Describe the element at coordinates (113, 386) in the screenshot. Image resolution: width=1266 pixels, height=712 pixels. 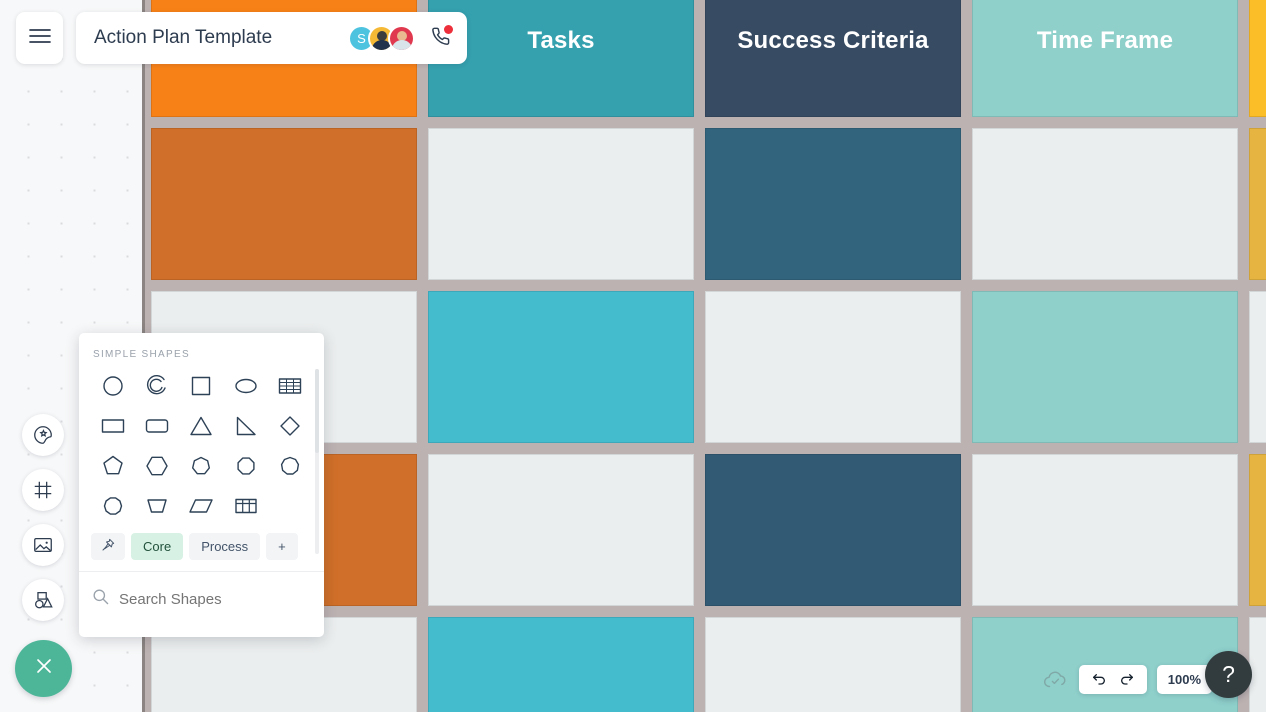
I see `circle-shape` at that location.